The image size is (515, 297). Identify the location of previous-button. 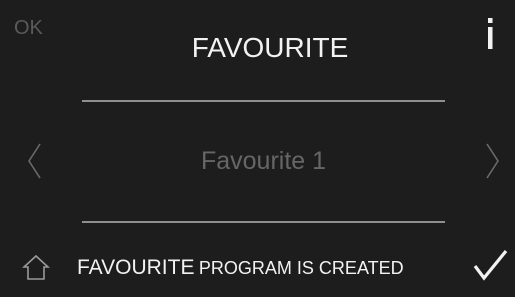
(35, 161).